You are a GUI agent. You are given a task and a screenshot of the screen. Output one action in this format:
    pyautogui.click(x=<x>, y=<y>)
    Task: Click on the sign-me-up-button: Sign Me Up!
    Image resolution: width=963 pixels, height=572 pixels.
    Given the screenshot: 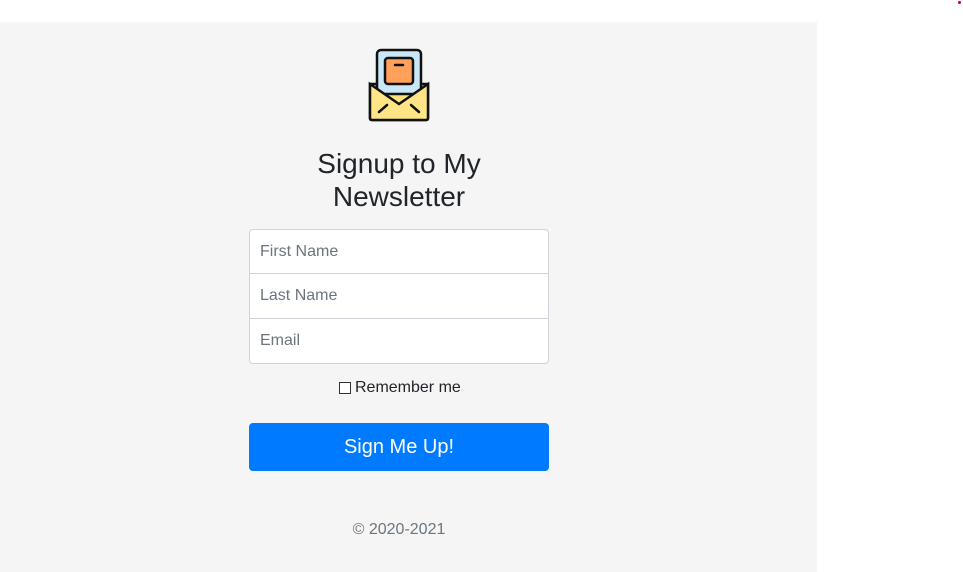 What is the action you would take?
    pyautogui.click(x=399, y=447)
    